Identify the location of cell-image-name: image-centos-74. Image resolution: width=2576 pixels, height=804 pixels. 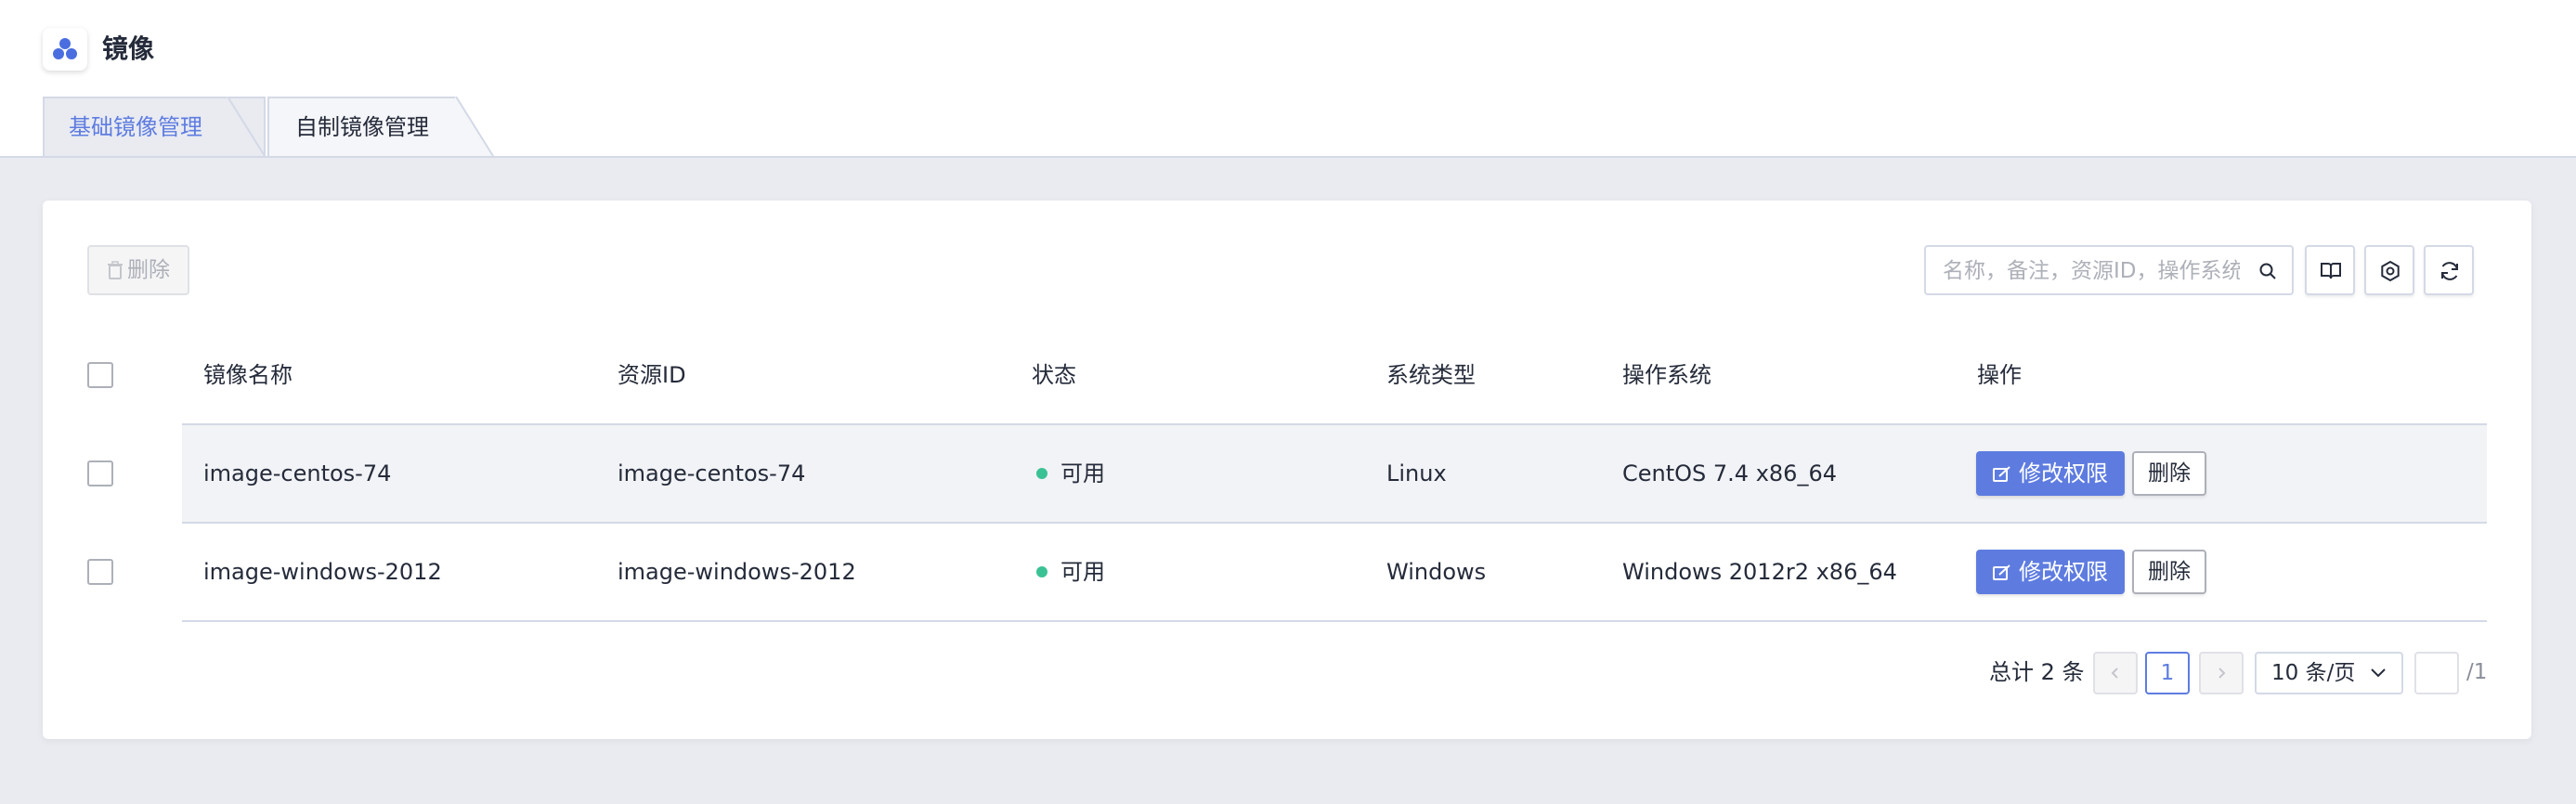
(297, 473).